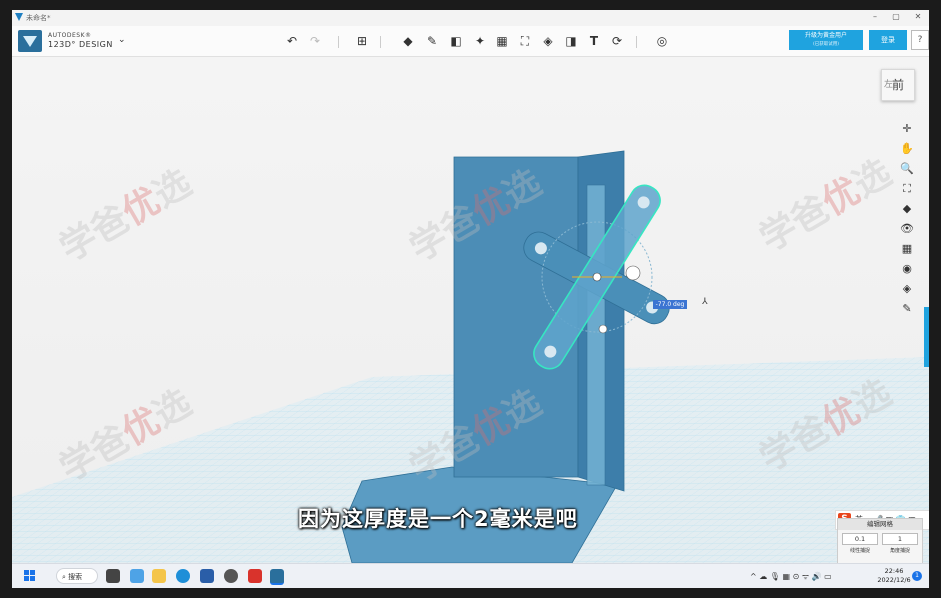 This screenshot has width=941, height=598. I want to click on upgrade-label: 升级为黄金用户, so click(825, 35).